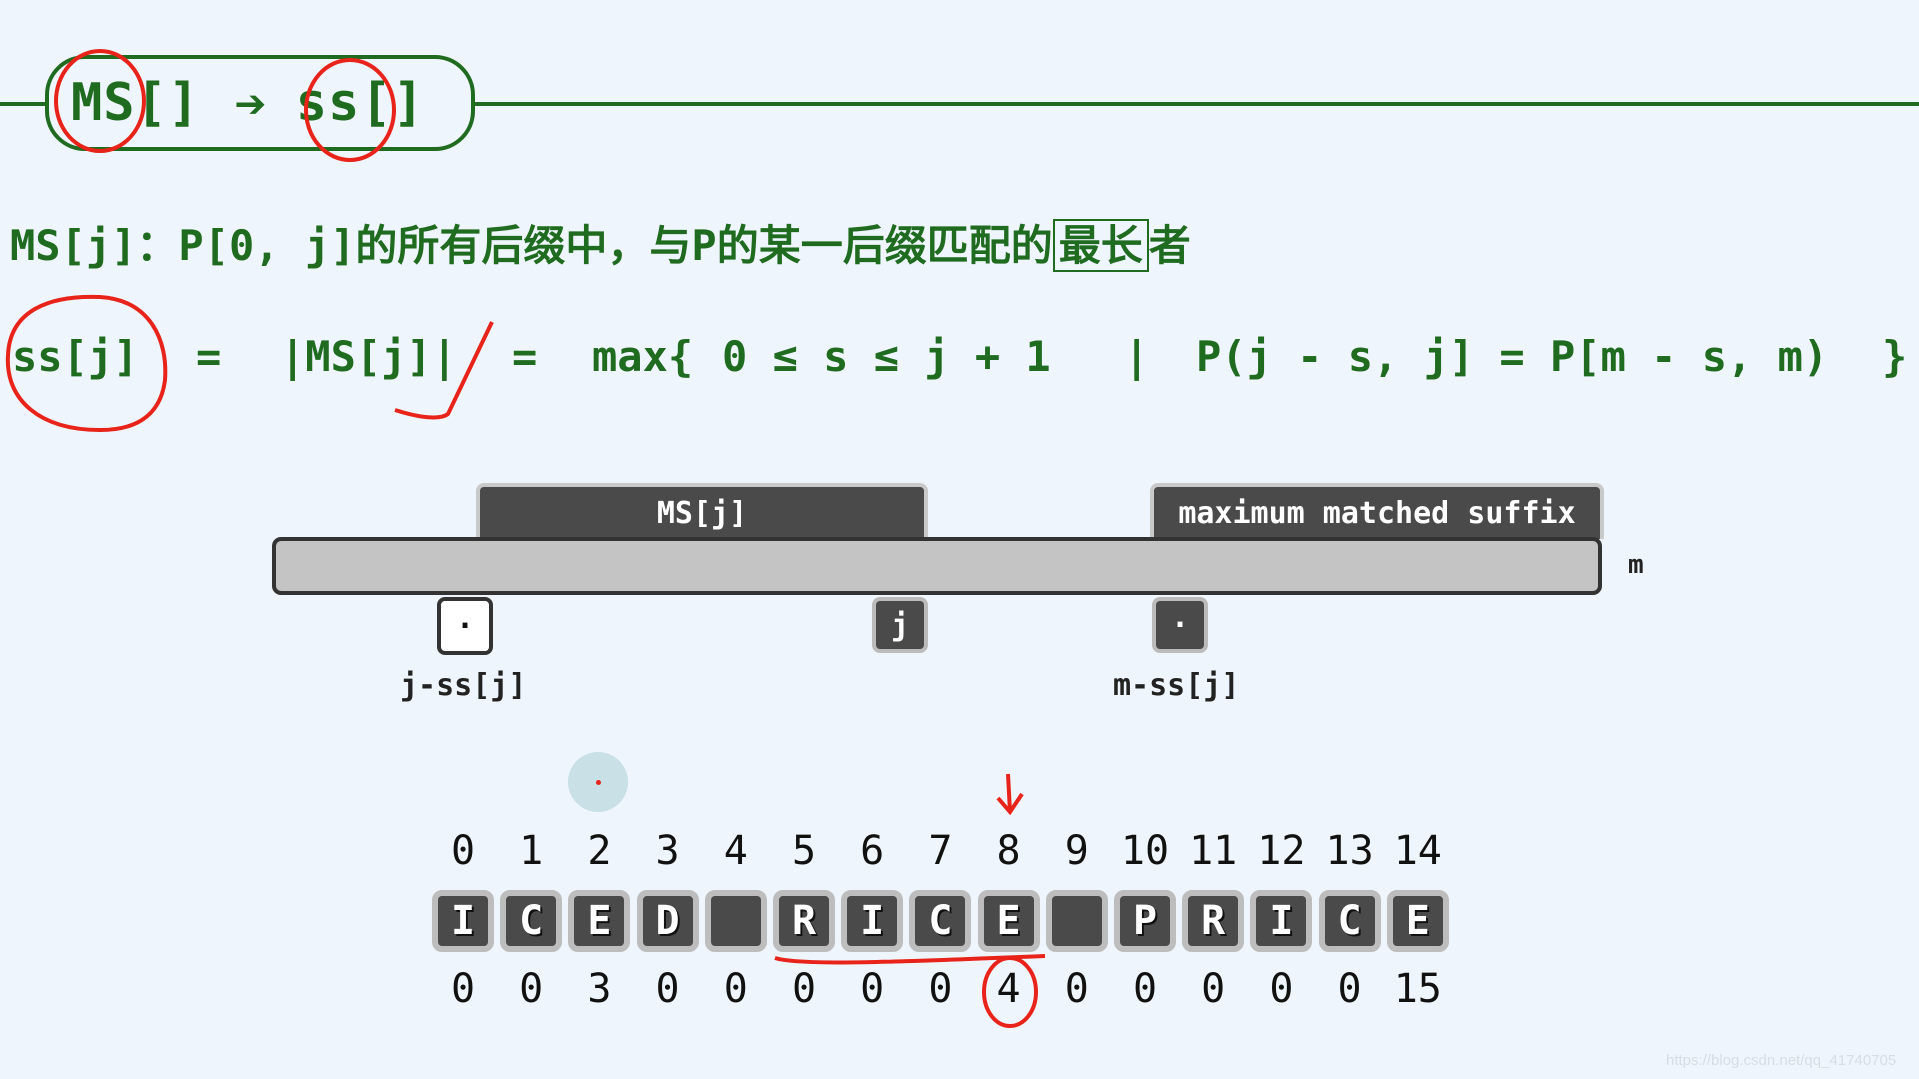 This screenshot has height=1079, width=1919. I want to click on formula-eq1: =, so click(209, 356).